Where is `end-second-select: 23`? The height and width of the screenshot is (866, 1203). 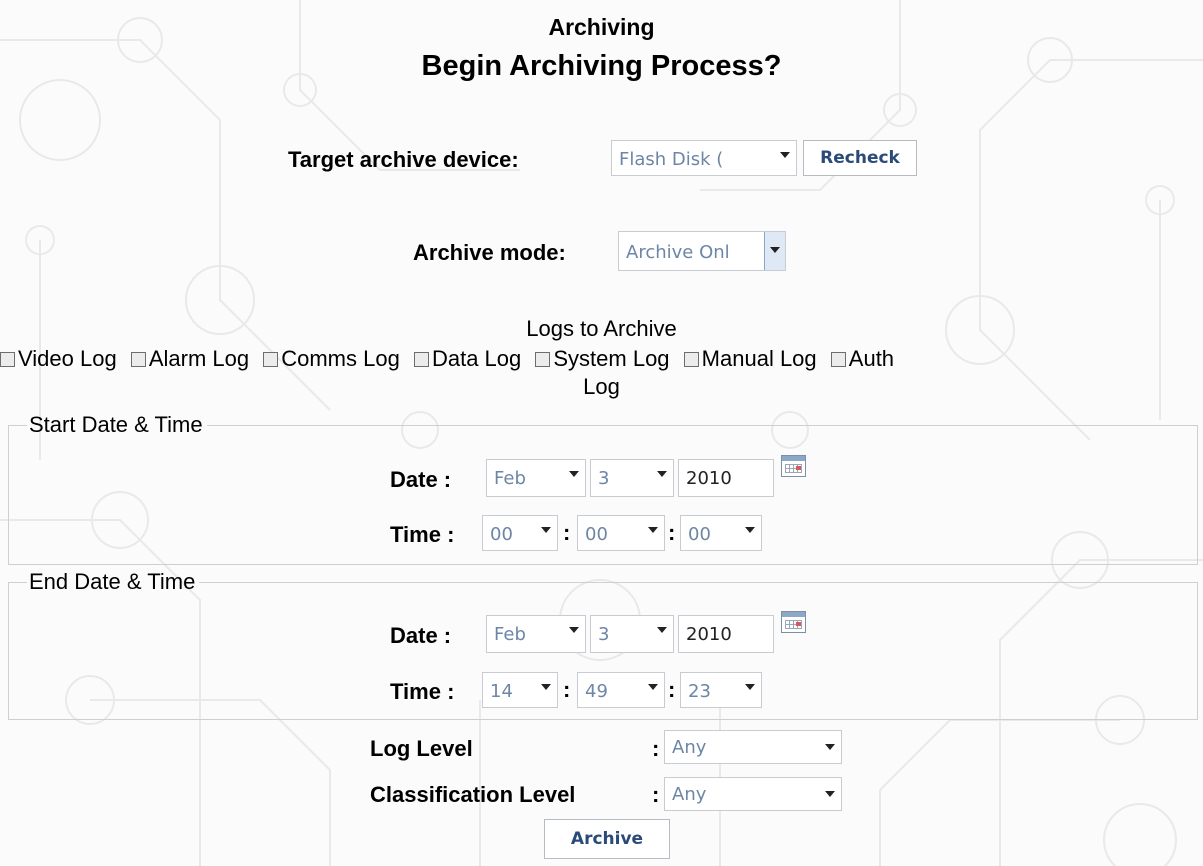 end-second-select: 23 is located at coordinates (721, 690).